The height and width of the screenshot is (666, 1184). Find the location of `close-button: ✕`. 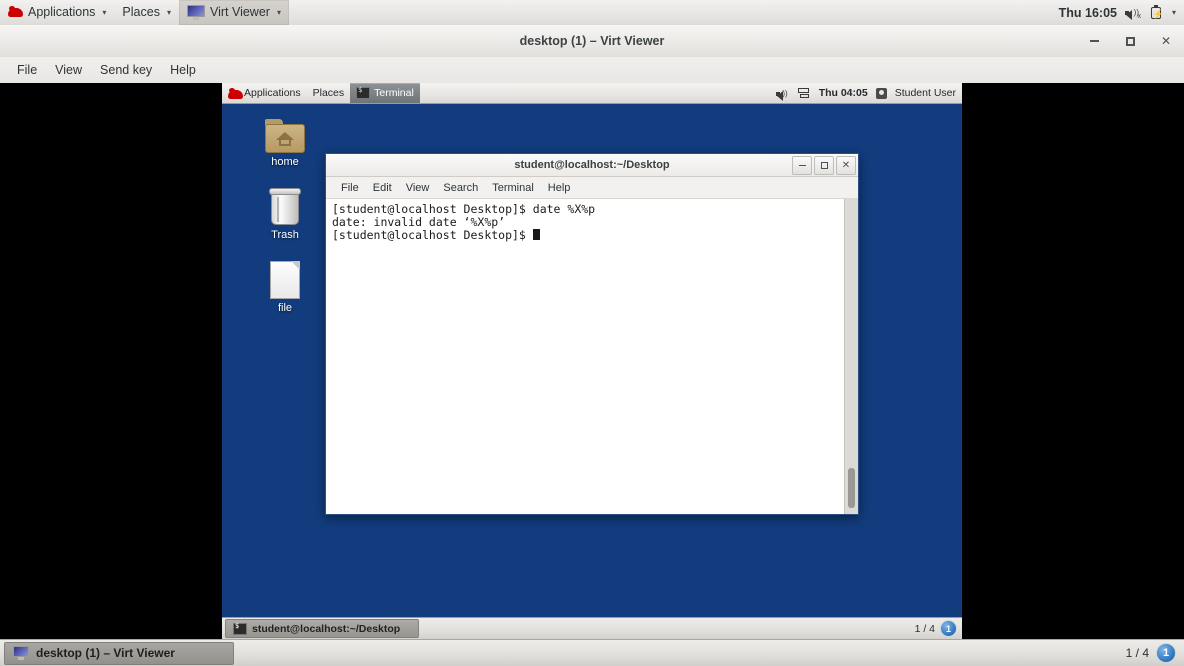

close-button: ✕ is located at coordinates (1166, 41).